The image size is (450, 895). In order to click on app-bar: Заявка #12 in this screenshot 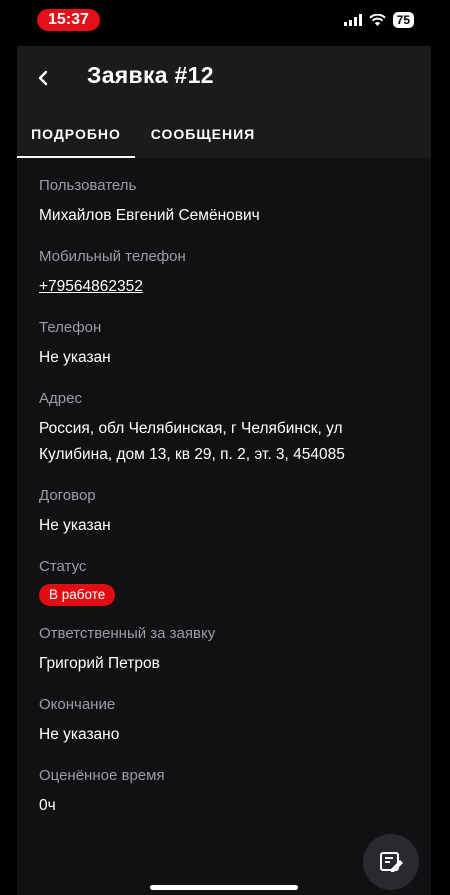, I will do `click(224, 78)`.